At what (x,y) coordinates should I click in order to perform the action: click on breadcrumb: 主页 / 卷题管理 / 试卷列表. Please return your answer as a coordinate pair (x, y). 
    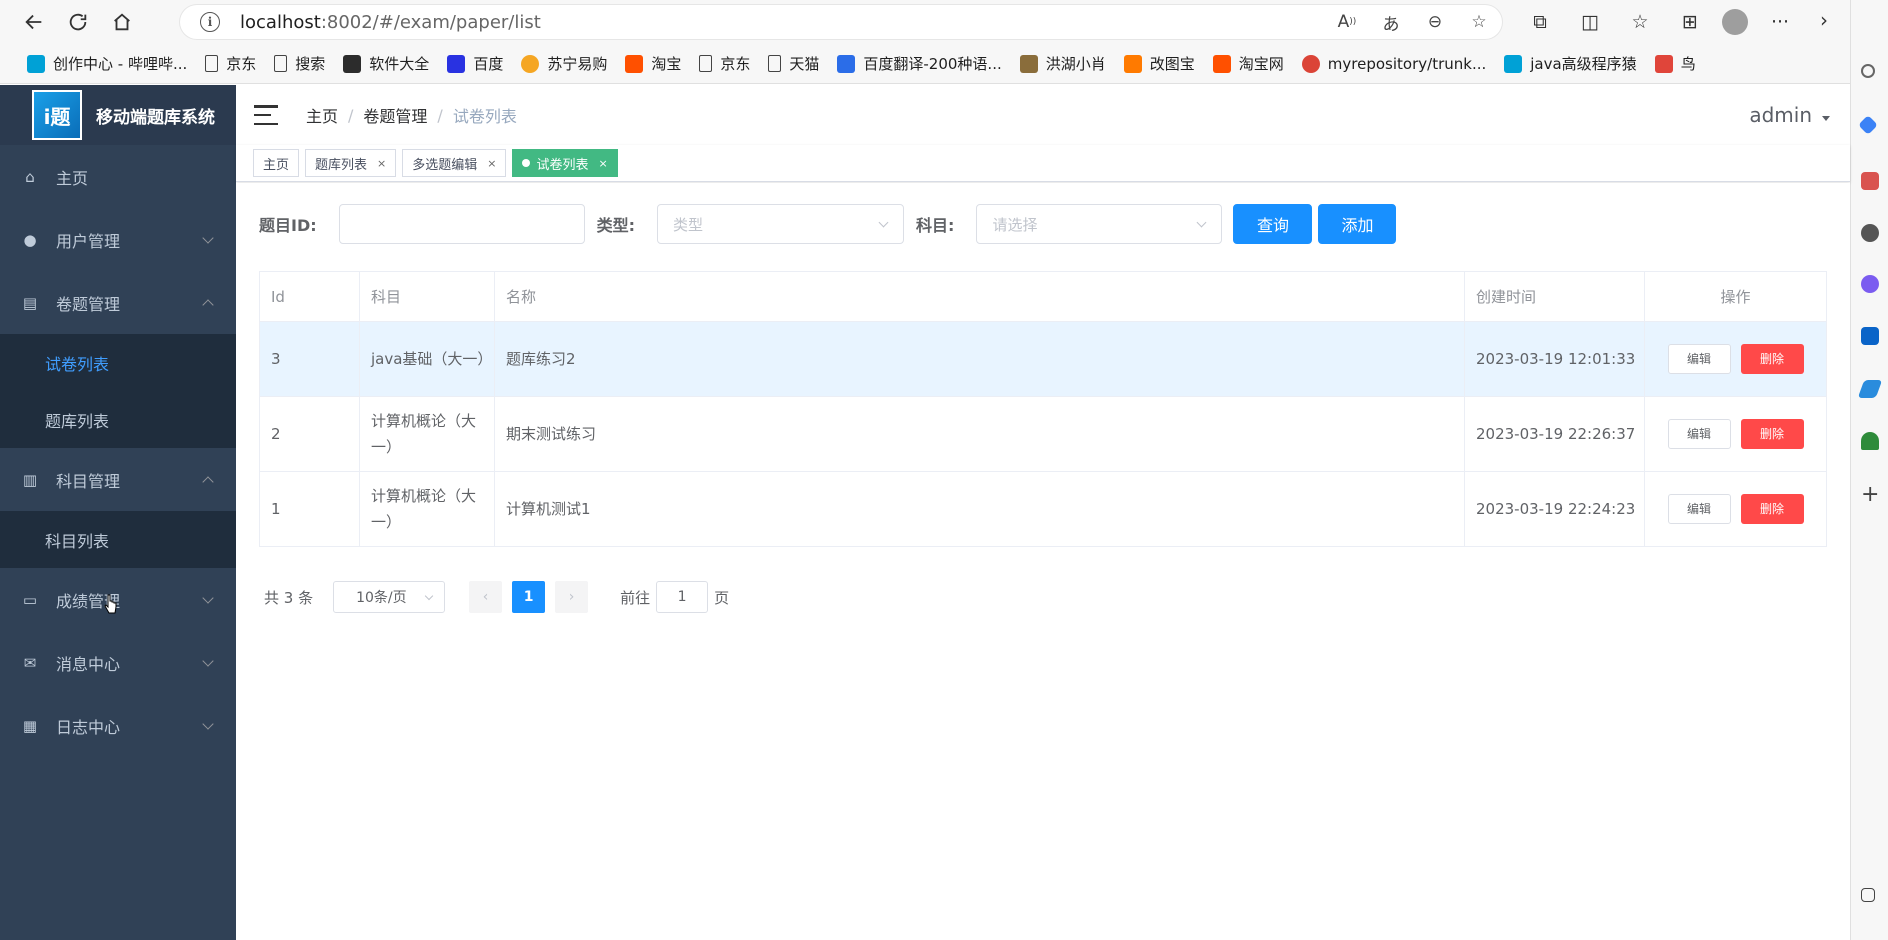
    Looking at the image, I should click on (411, 115).